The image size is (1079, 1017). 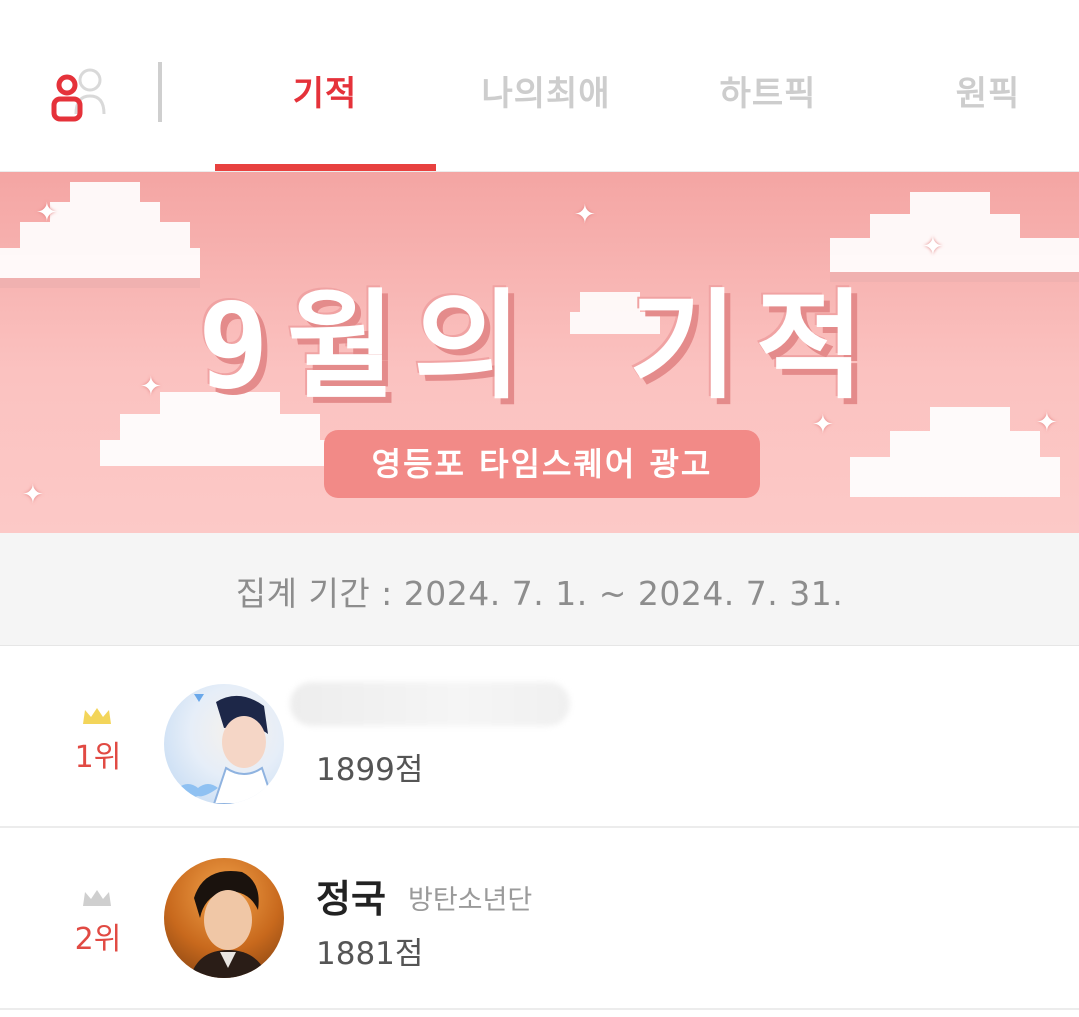 I want to click on banner-title: 9월의 기적, so click(x=540, y=346).